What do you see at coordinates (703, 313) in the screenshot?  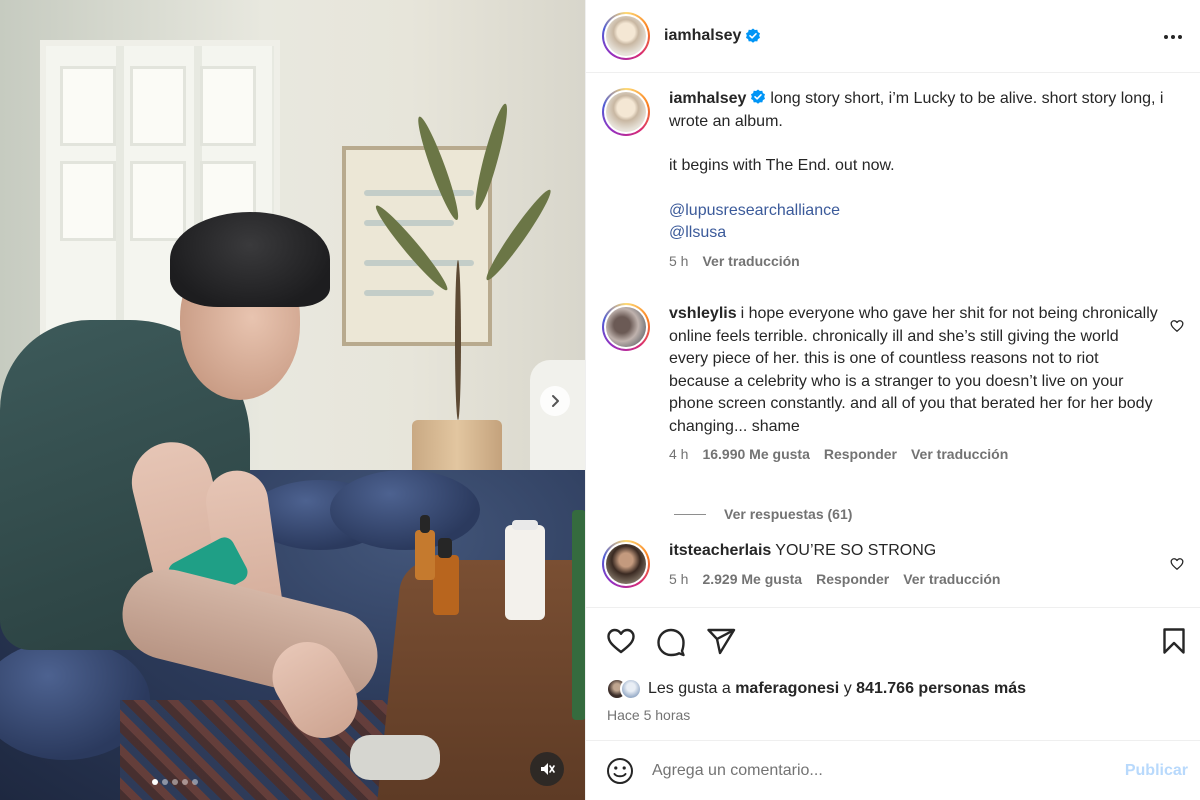 I see `comment-username: vshleylis` at bounding box center [703, 313].